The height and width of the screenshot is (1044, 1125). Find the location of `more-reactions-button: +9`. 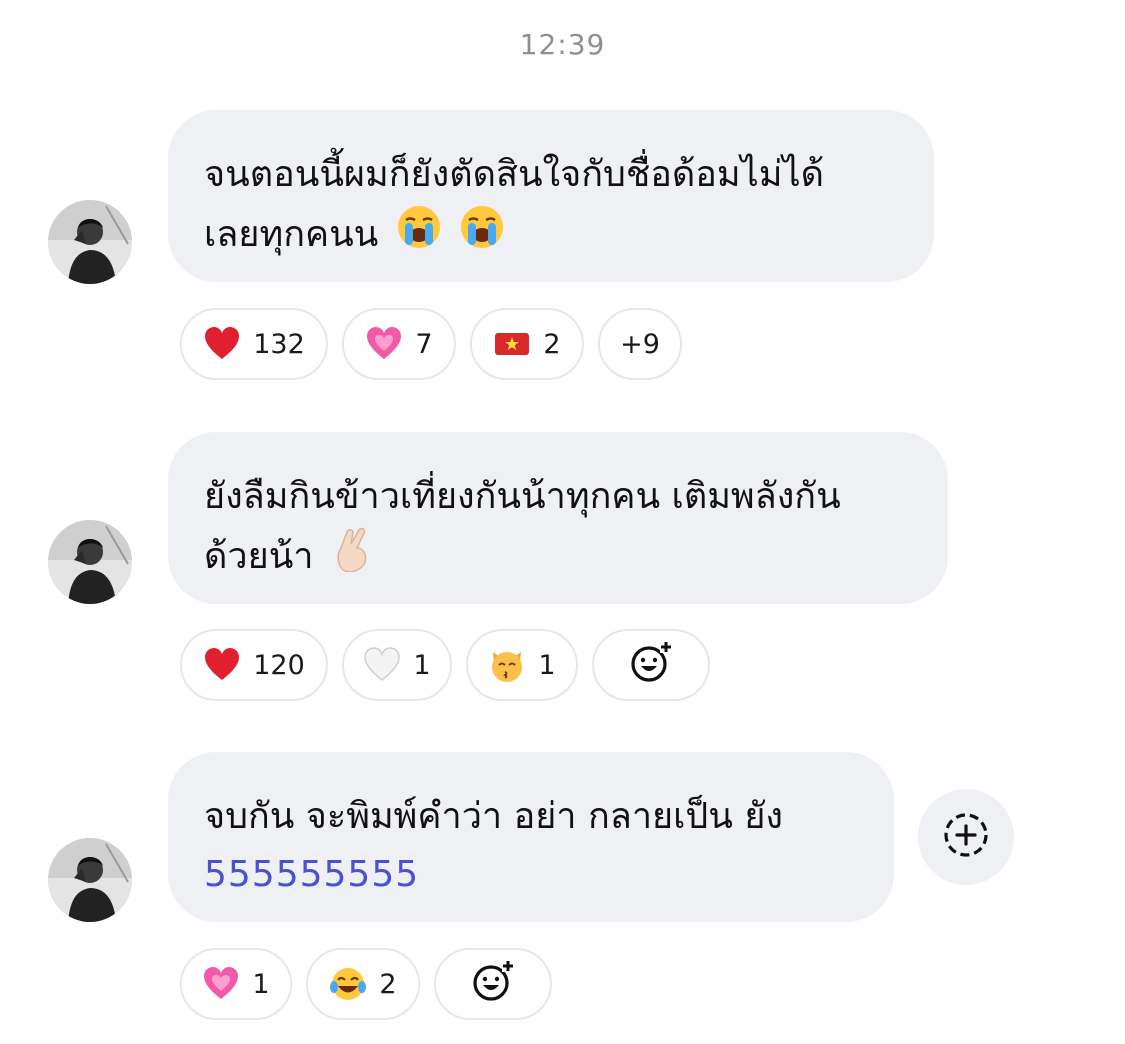

more-reactions-button: +9 is located at coordinates (640, 344).